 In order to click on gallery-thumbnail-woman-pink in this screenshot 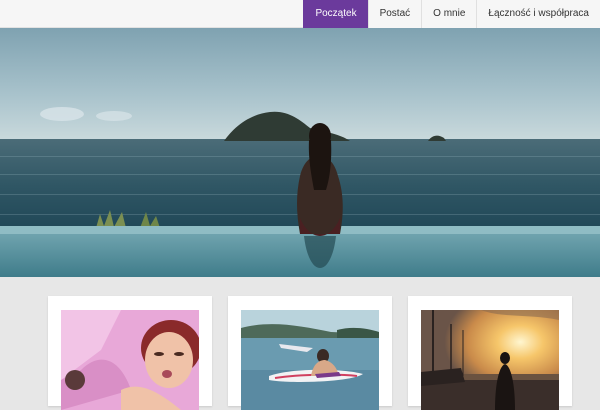, I will do `click(130, 360)`.